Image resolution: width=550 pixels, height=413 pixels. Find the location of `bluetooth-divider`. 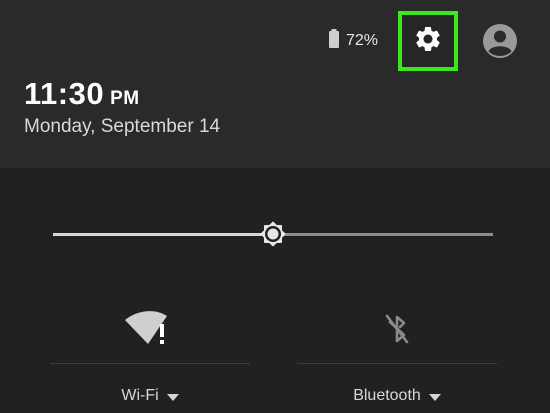

bluetooth-divider is located at coordinates (397, 363).